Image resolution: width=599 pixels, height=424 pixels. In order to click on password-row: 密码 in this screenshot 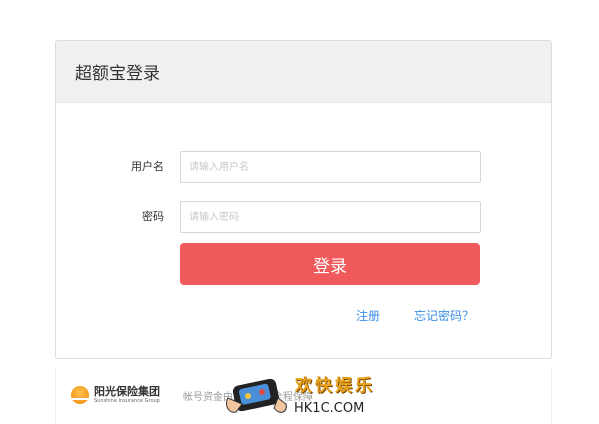, I will do `click(303, 217)`.